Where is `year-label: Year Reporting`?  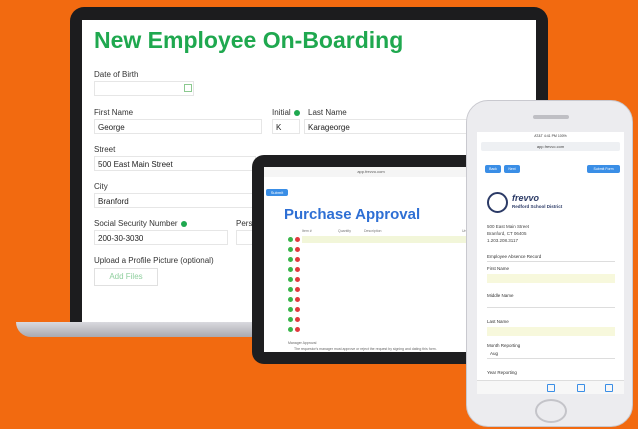 year-label: Year Reporting is located at coordinates (502, 372).